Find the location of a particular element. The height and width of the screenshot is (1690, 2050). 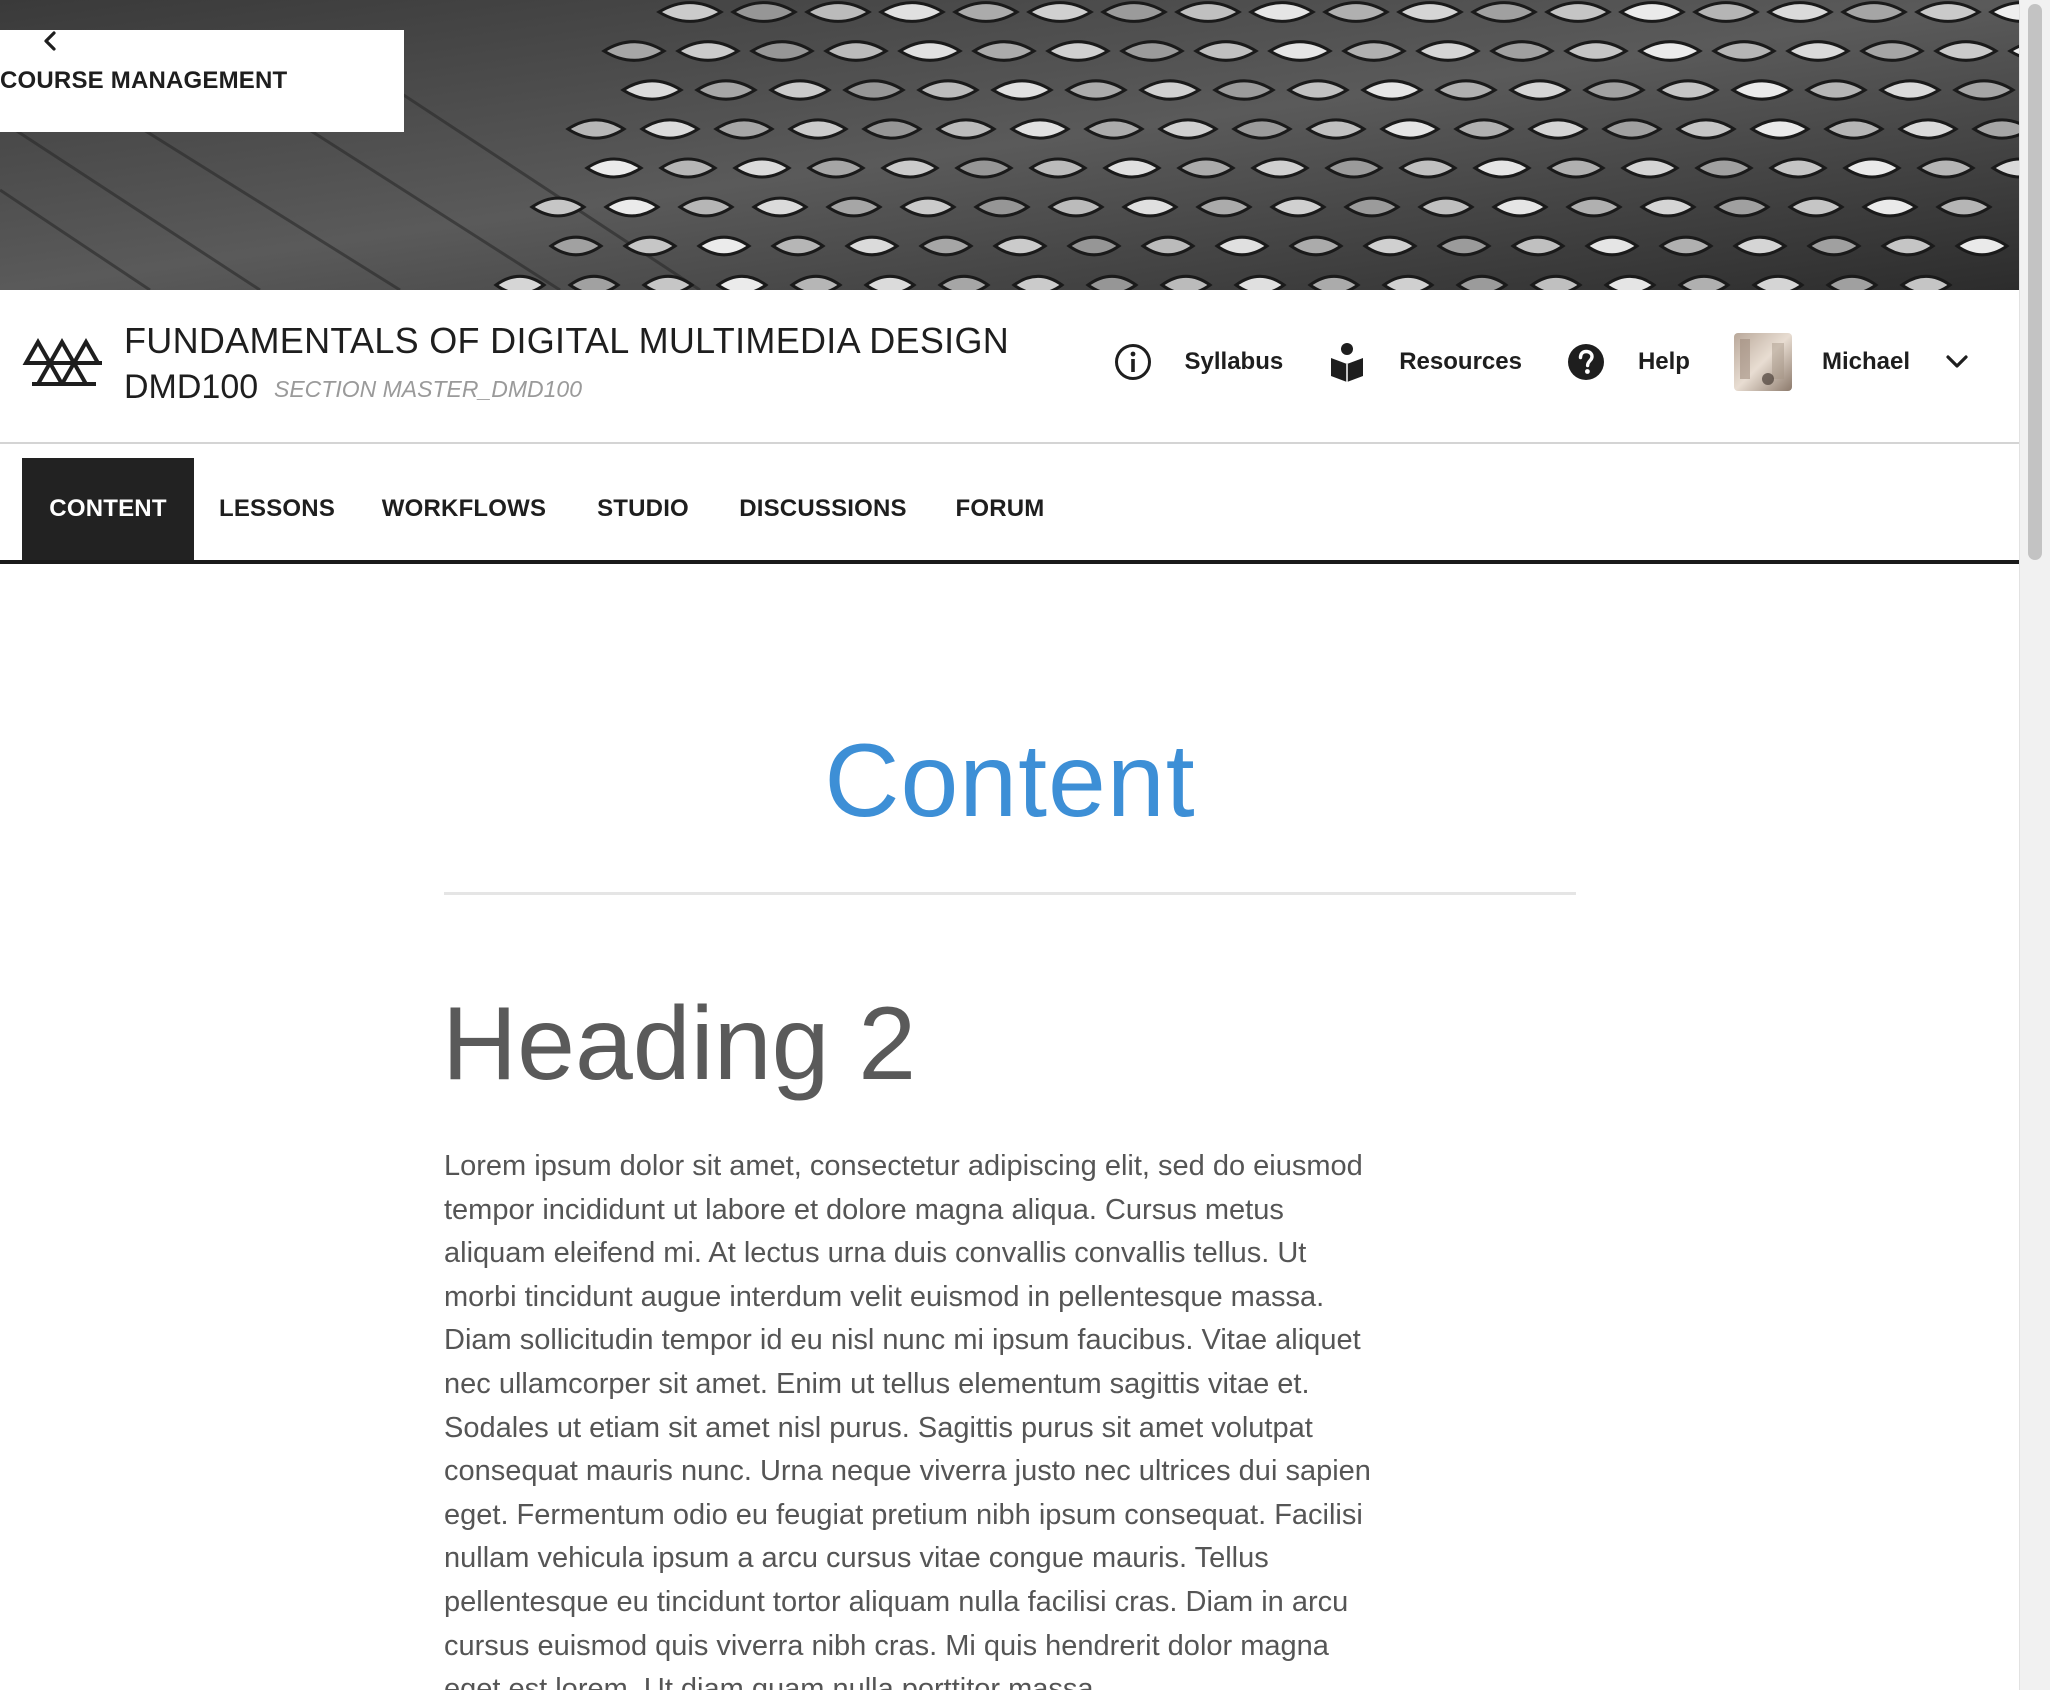

resources-label: Resources is located at coordinates (1460, 361).